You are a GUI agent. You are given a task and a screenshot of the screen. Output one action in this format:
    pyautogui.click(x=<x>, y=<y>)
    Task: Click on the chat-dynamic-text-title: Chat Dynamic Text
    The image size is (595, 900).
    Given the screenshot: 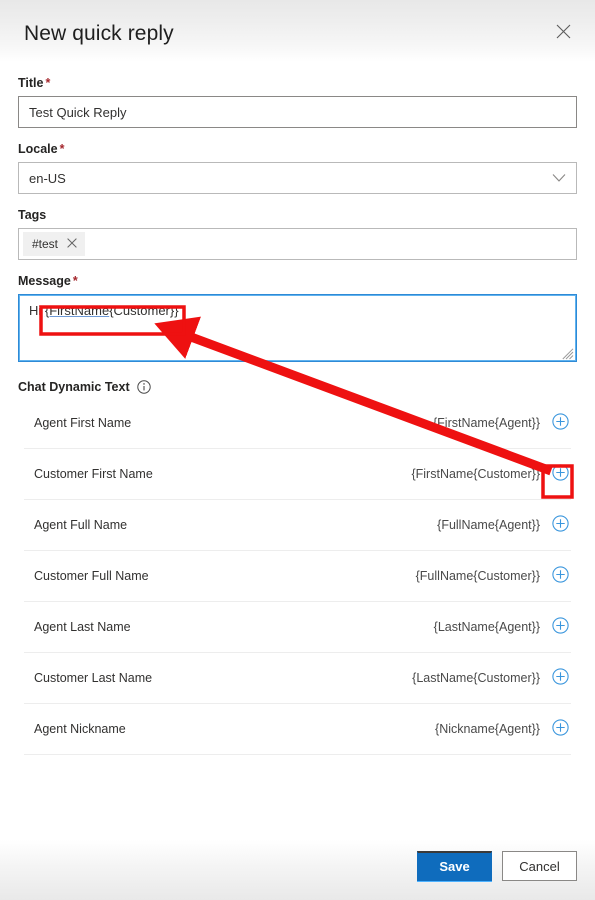 What is the action you would take?
    pyautogui.click(x=74, y=387)
    